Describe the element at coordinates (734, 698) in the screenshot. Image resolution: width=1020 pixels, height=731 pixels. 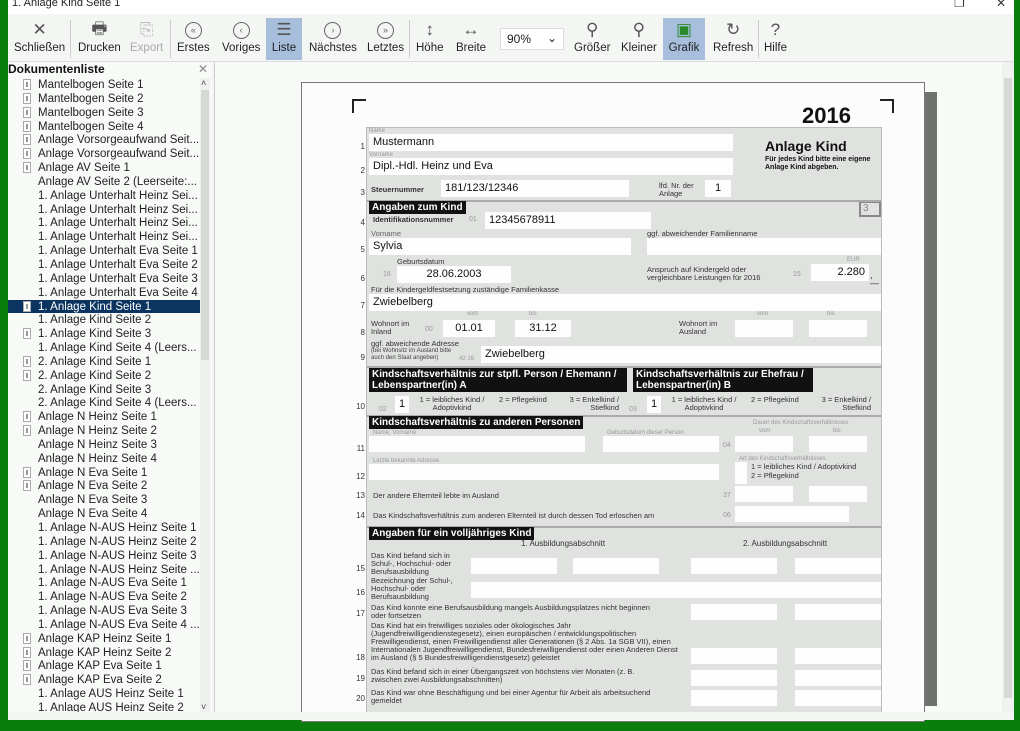
I see `line-20-vom` at that location.